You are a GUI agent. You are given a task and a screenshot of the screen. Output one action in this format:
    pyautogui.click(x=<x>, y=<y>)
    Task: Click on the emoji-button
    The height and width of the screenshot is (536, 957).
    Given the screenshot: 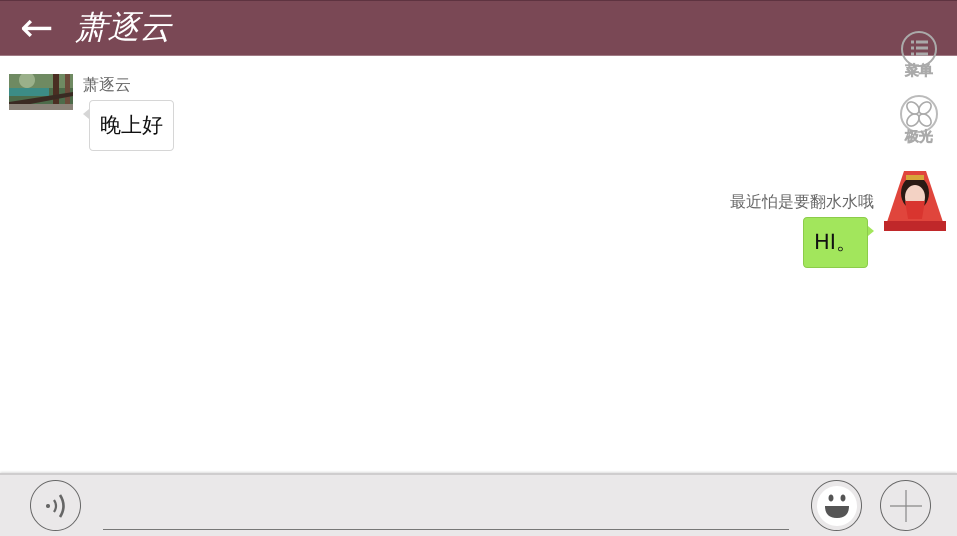 What is the action you would take?
    pyautogui.click(x=836, y=505)
    